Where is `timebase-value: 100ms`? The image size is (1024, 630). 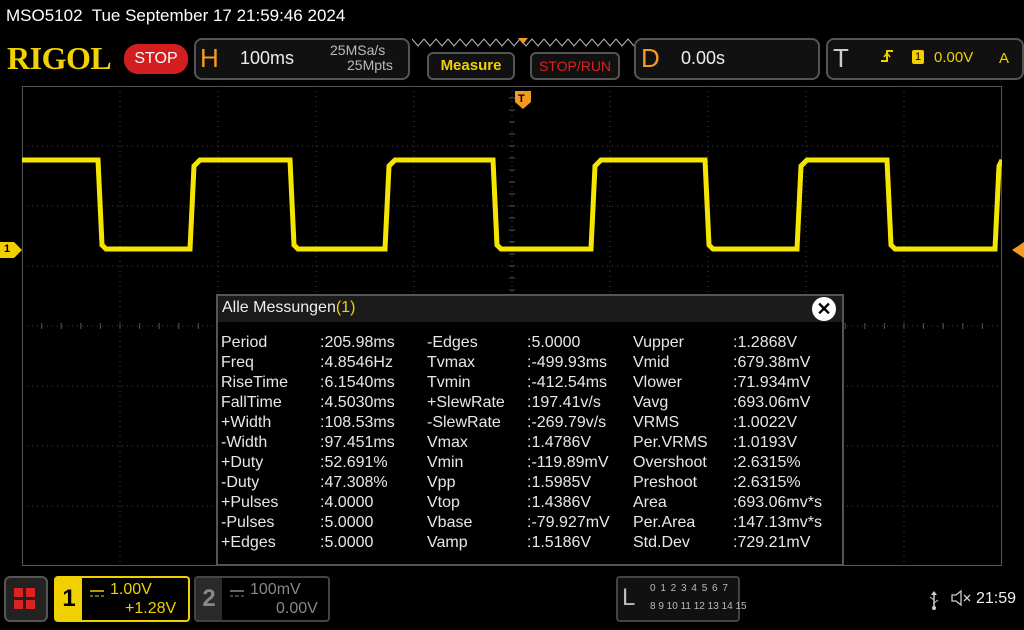 timebase-value: 100ms is located at coordinates (267, 58).